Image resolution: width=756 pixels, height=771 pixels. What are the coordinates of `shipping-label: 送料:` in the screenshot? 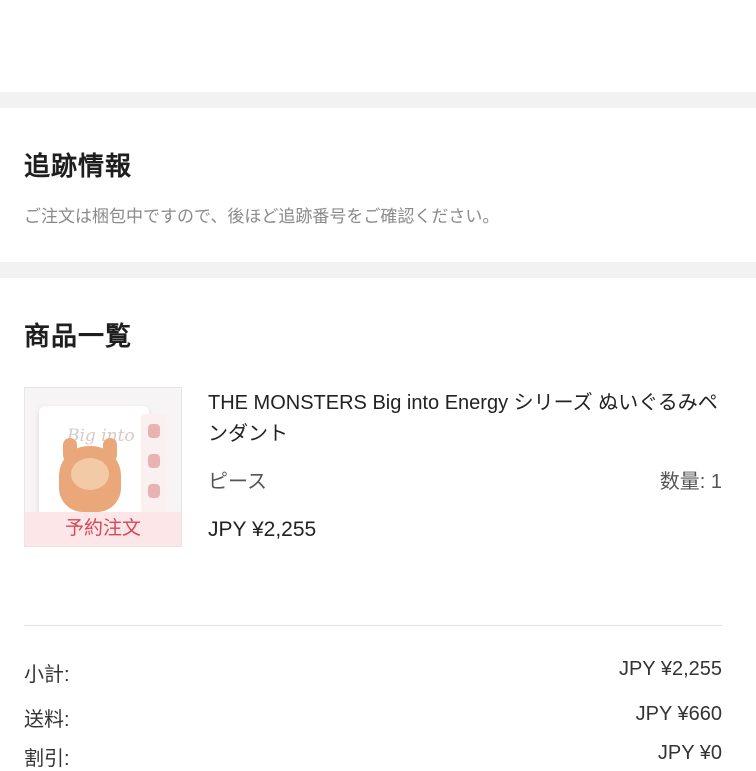 It's located at (47, 720).